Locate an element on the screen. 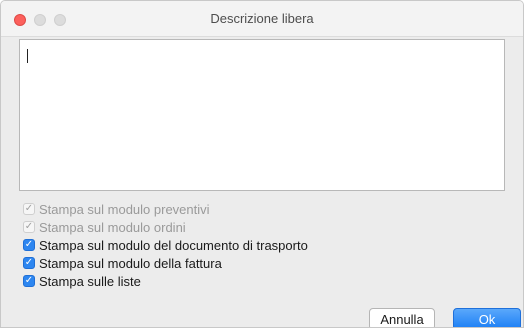 Image resolution: width=524 pixels, height=328 pixels. ok-button: Ok is located at coordinates (487, 317).